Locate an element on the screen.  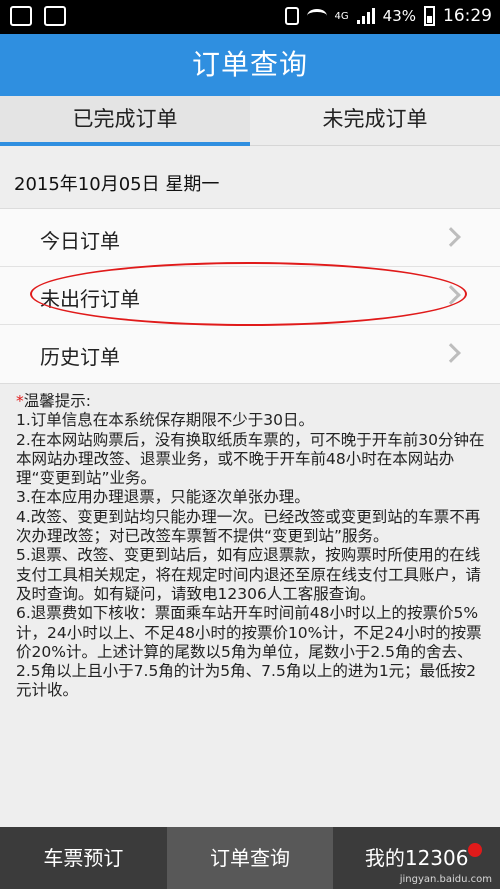
notification-badge is located at coordinates (475, 850).